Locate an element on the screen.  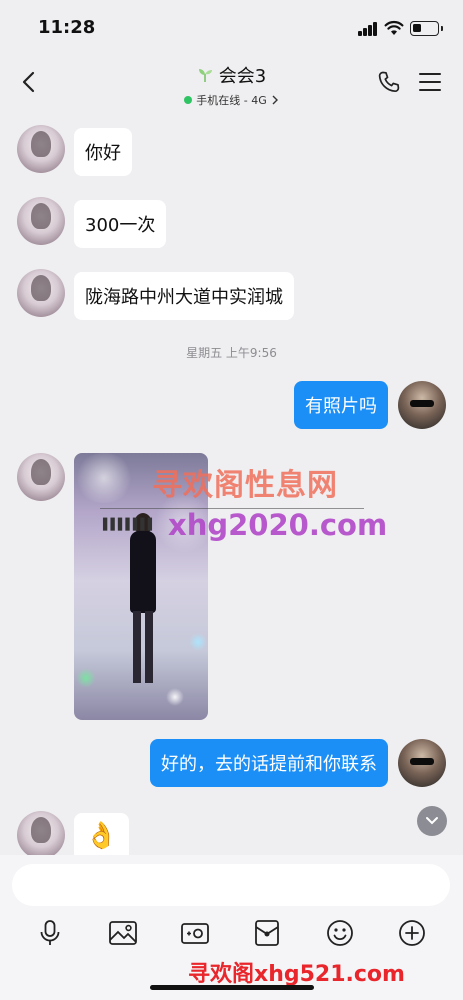
chat-header: 会会3 手机在线 - 4G is located at coordinates (231, 83).